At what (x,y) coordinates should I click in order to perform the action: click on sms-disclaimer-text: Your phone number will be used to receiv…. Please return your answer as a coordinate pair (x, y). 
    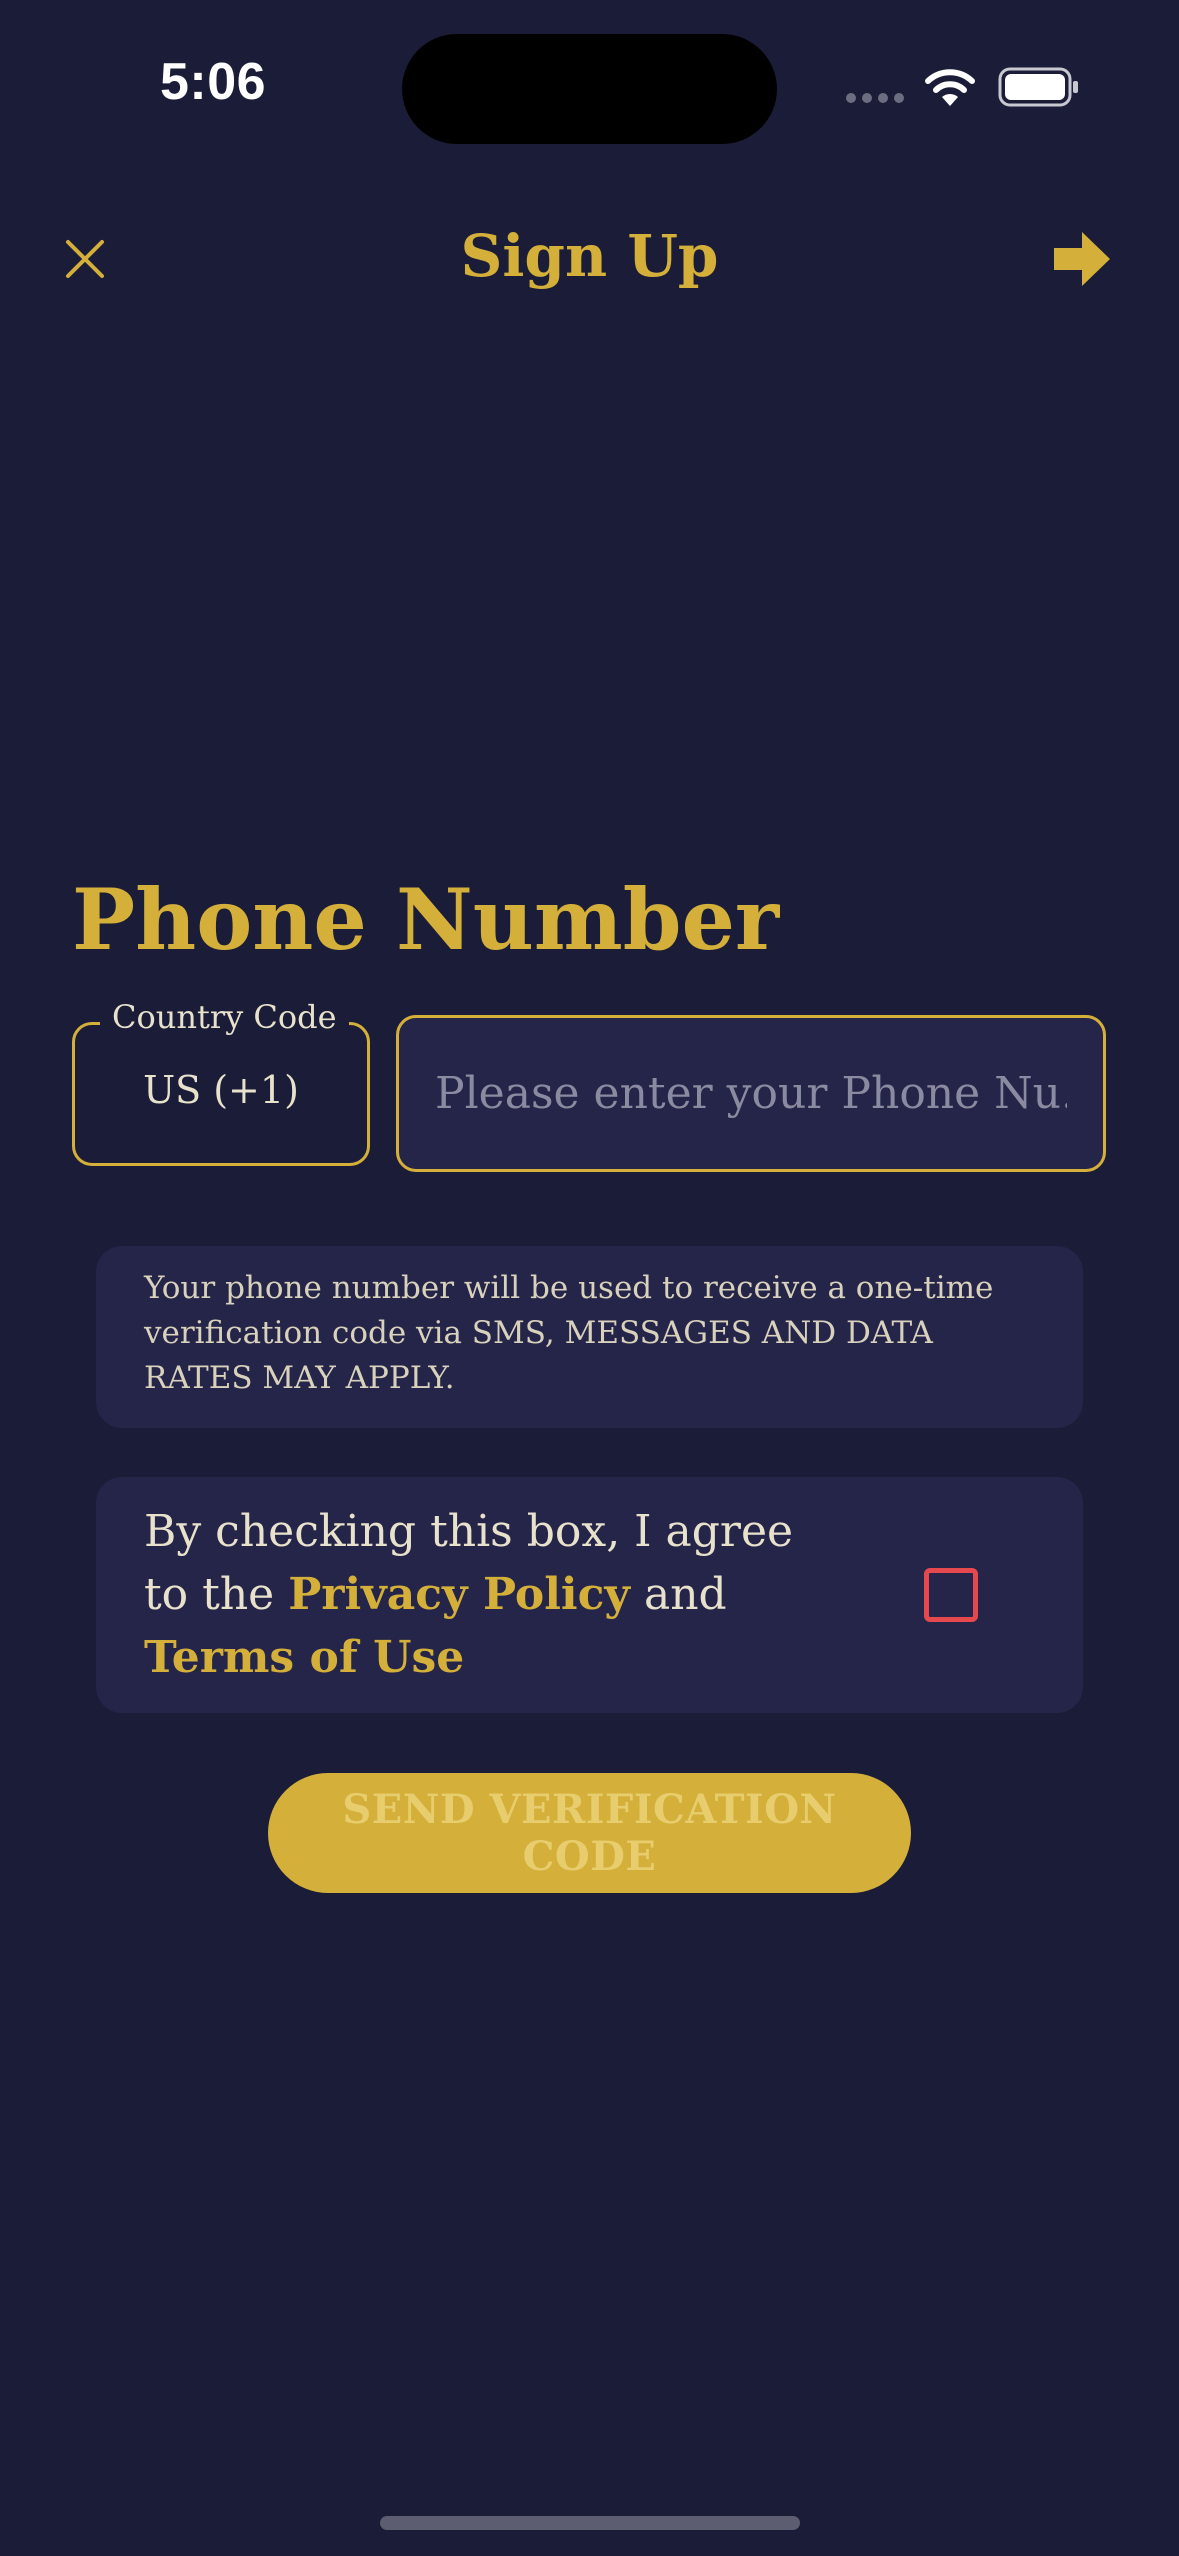
    Looking at the image, I should click on (569, 1333).